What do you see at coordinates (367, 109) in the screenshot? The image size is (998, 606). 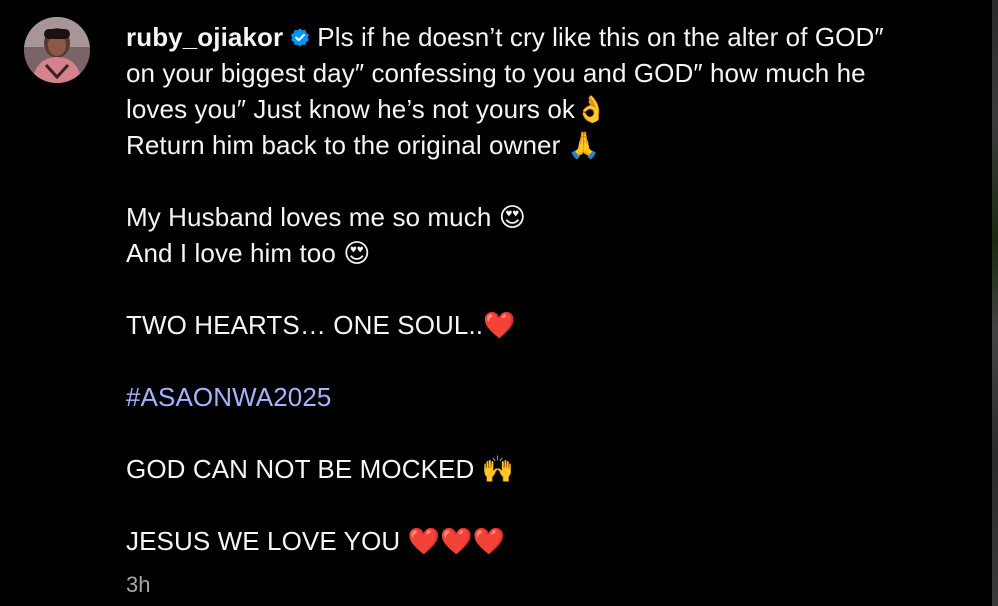 I see `caption-line-3: loves you″ Just know he’s not yours ok👌` at bounding box center [367, 109].